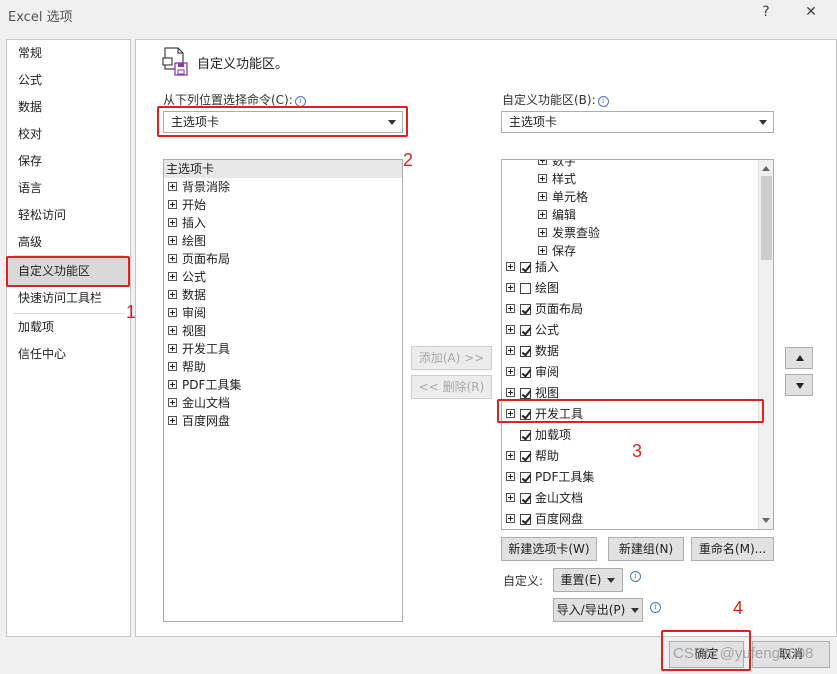 The height and width of the screenshot is (674, 837). Describe the element at coordinates (637, 122) in the screenshot. I see `customize-ribbon-dropdown: 主选项卡` at that location.